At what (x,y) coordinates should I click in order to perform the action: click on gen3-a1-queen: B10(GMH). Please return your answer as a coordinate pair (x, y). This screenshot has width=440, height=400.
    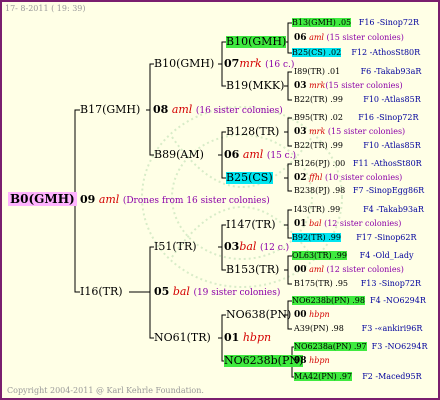
    Looking at the image, I should click on (256, 42).